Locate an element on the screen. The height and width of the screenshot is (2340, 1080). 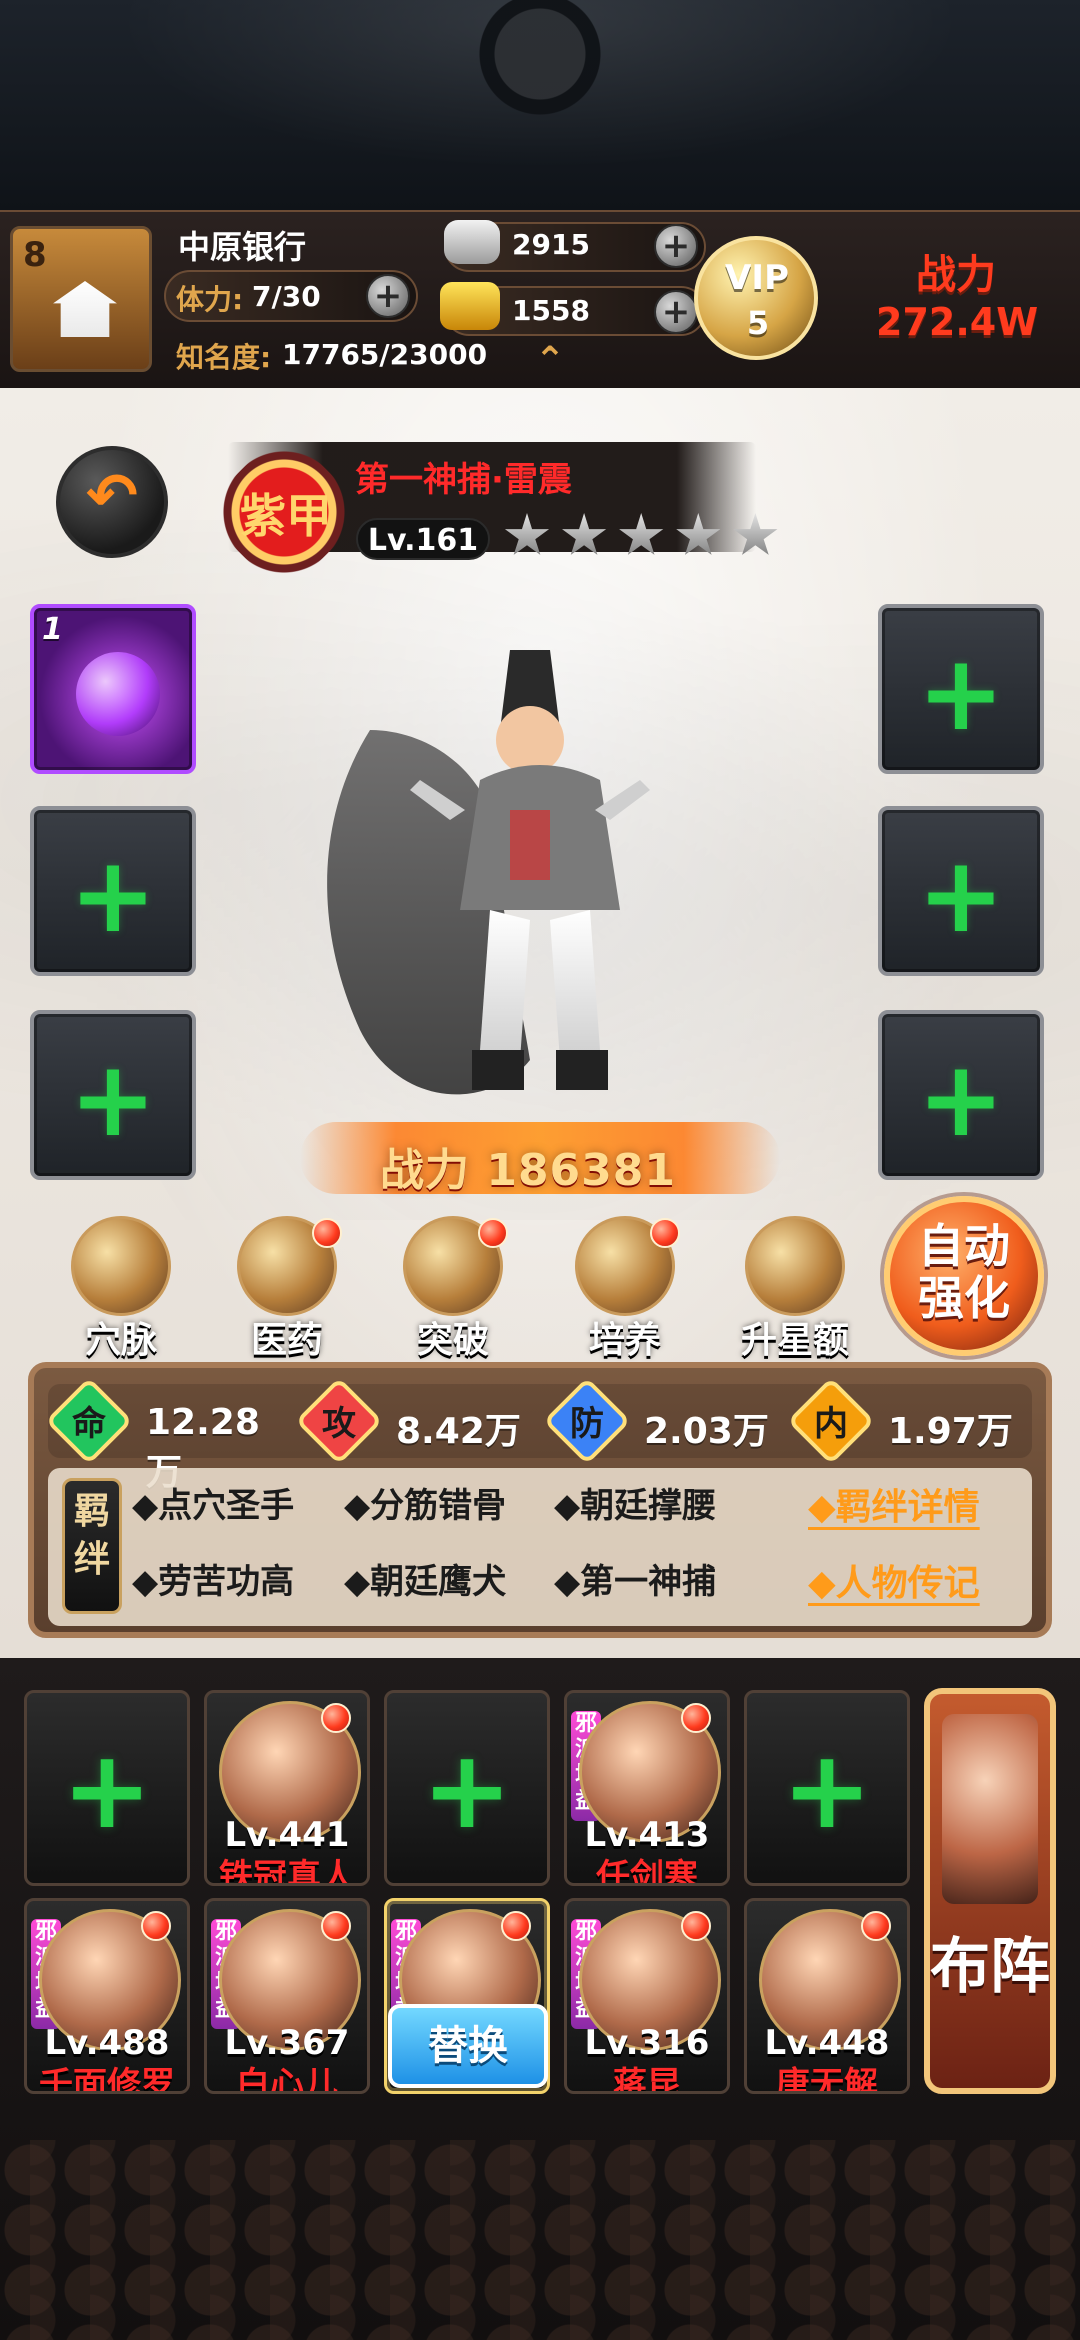
stat-attack: 攻 8.42万 is located at coordinates (416, 1421).